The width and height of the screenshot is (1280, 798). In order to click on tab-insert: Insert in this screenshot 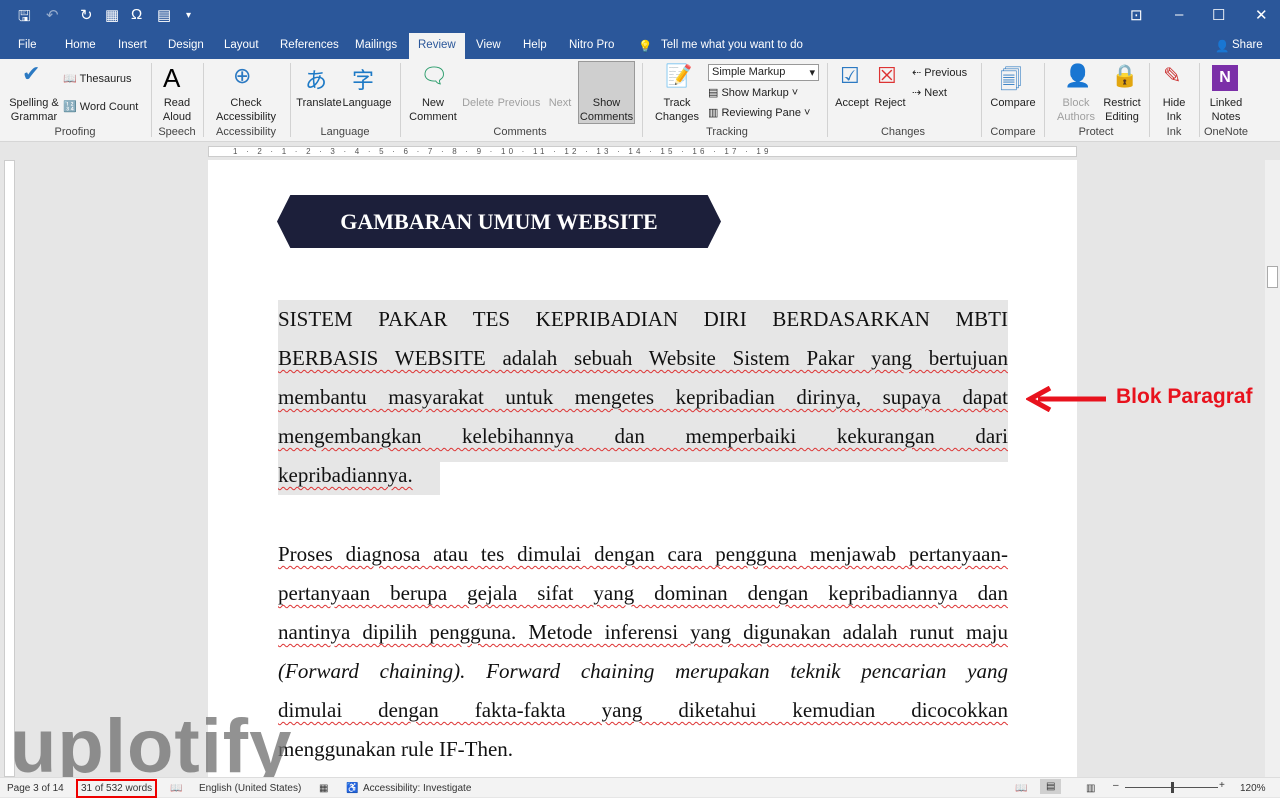, I will do `click(132, 45)`.